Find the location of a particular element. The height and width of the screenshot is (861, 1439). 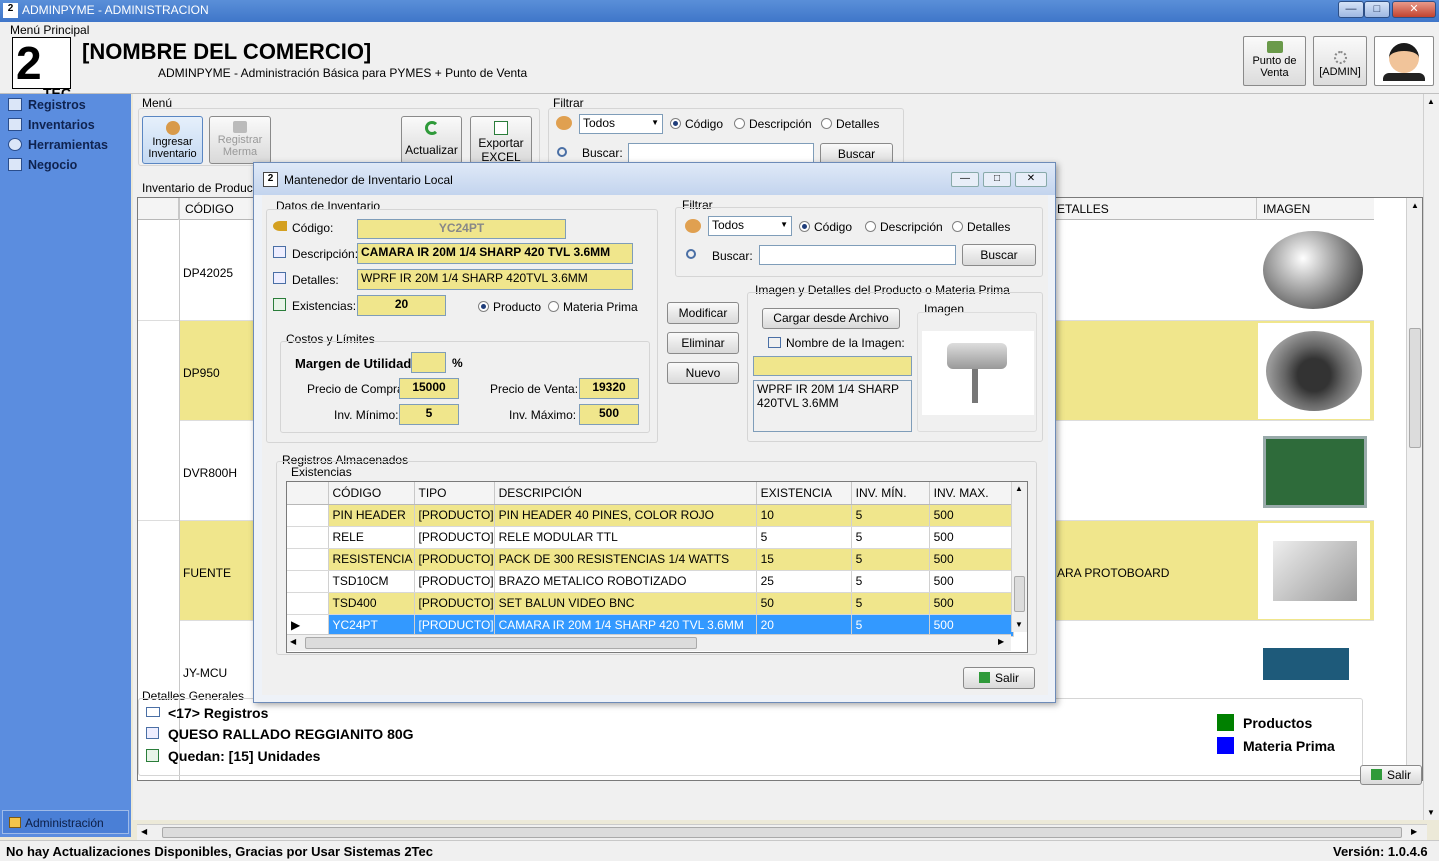

cell-existencia: 20 is located at coordinates (804, 625).